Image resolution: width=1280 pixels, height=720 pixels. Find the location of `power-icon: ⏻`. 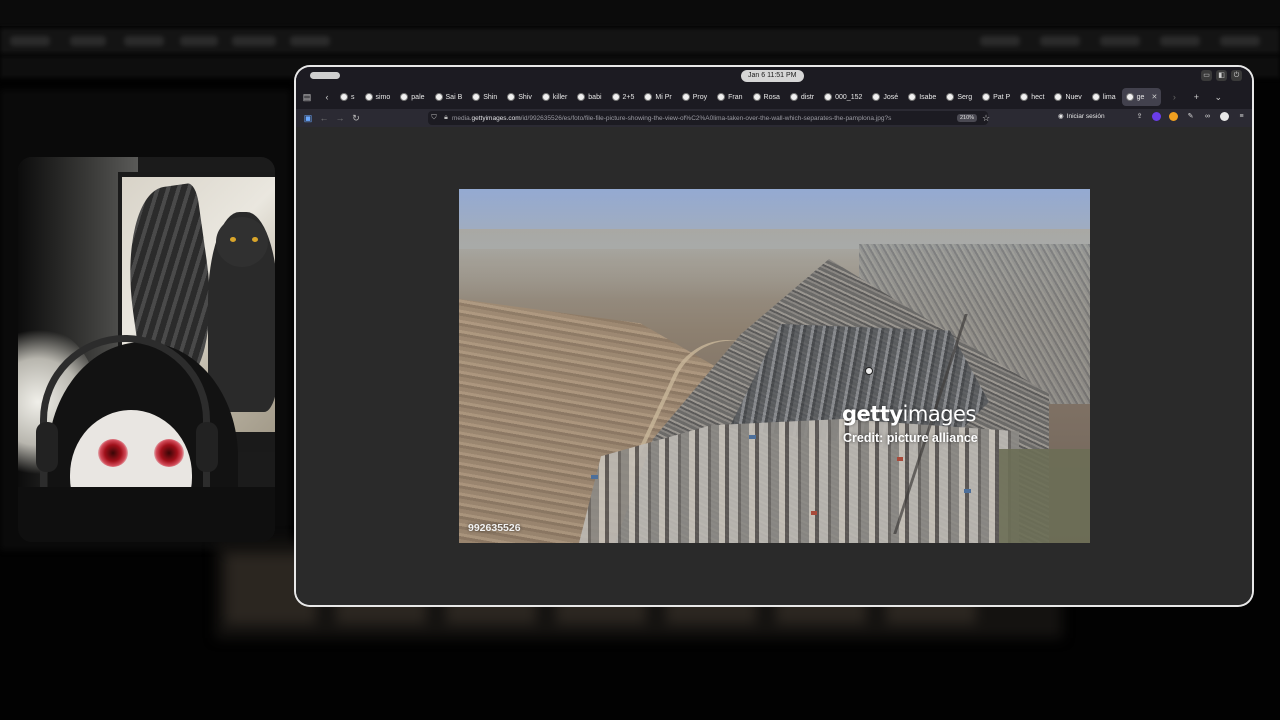

power-icon: ⏻ is located at coordinates (1236, 75).